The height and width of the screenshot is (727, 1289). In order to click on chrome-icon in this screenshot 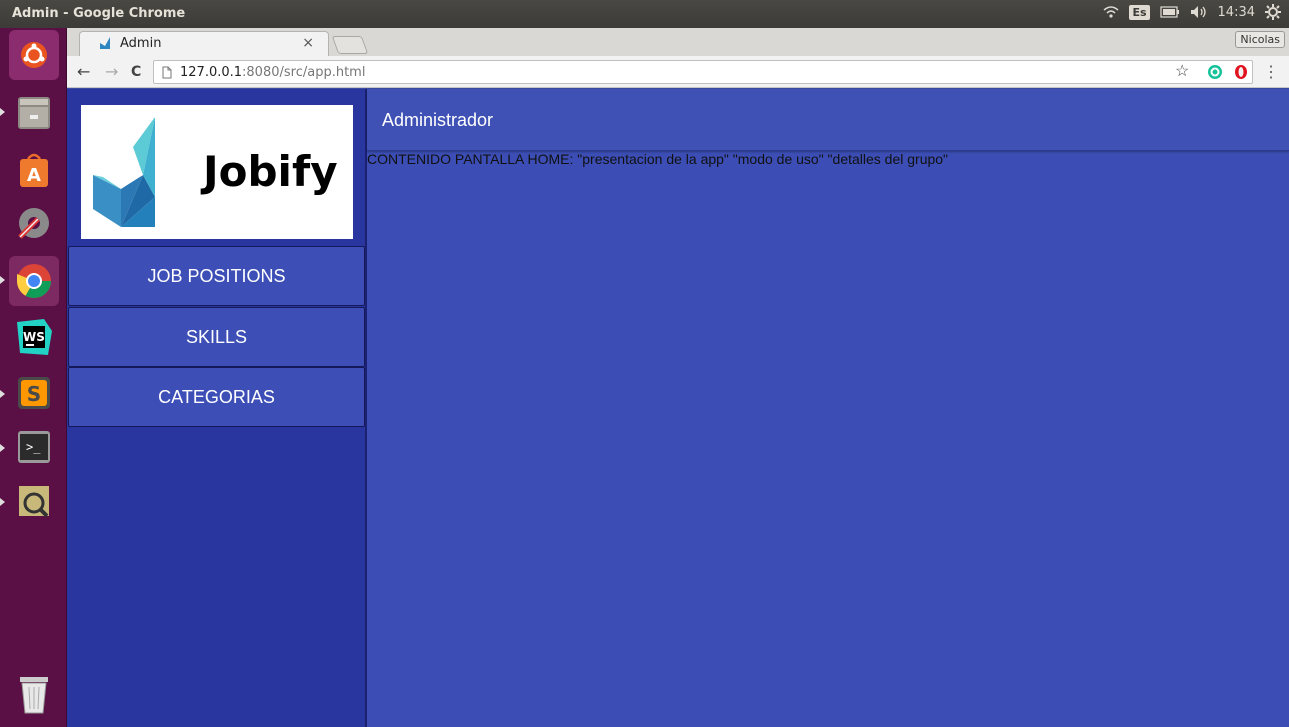, I will do `click(34, 281)`.